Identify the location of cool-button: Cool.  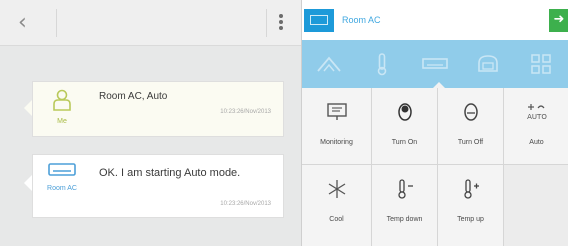
(336, 205).